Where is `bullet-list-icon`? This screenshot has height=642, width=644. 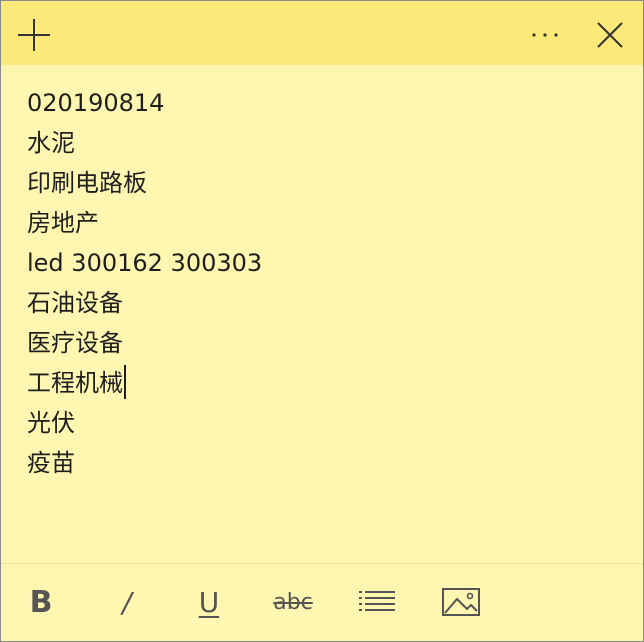
bullet-list-icon is located at coordinates (377, 601).